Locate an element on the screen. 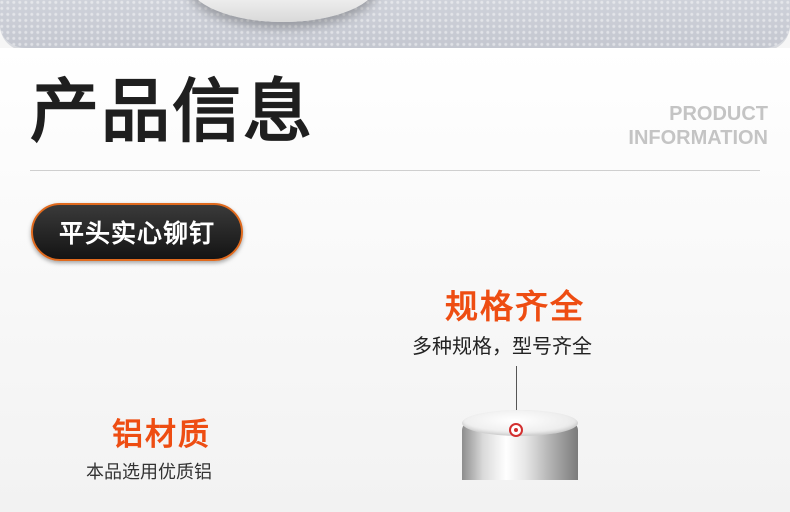 Image resolution: width=790 pixels, height=512 pixels. product-name-label: 平头实心铆钉 is located at coordinates (136, 233).